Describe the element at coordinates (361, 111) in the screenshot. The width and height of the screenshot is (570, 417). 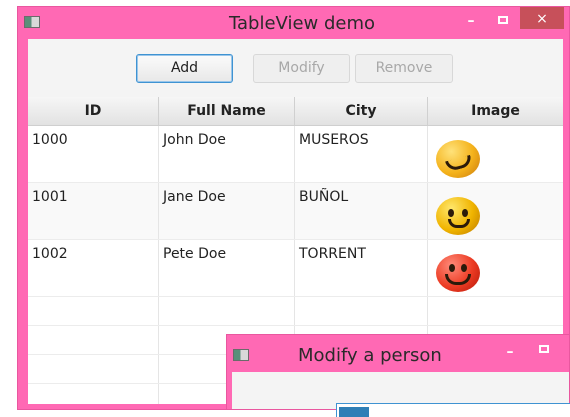
I see `column-header-city: City` at that location.